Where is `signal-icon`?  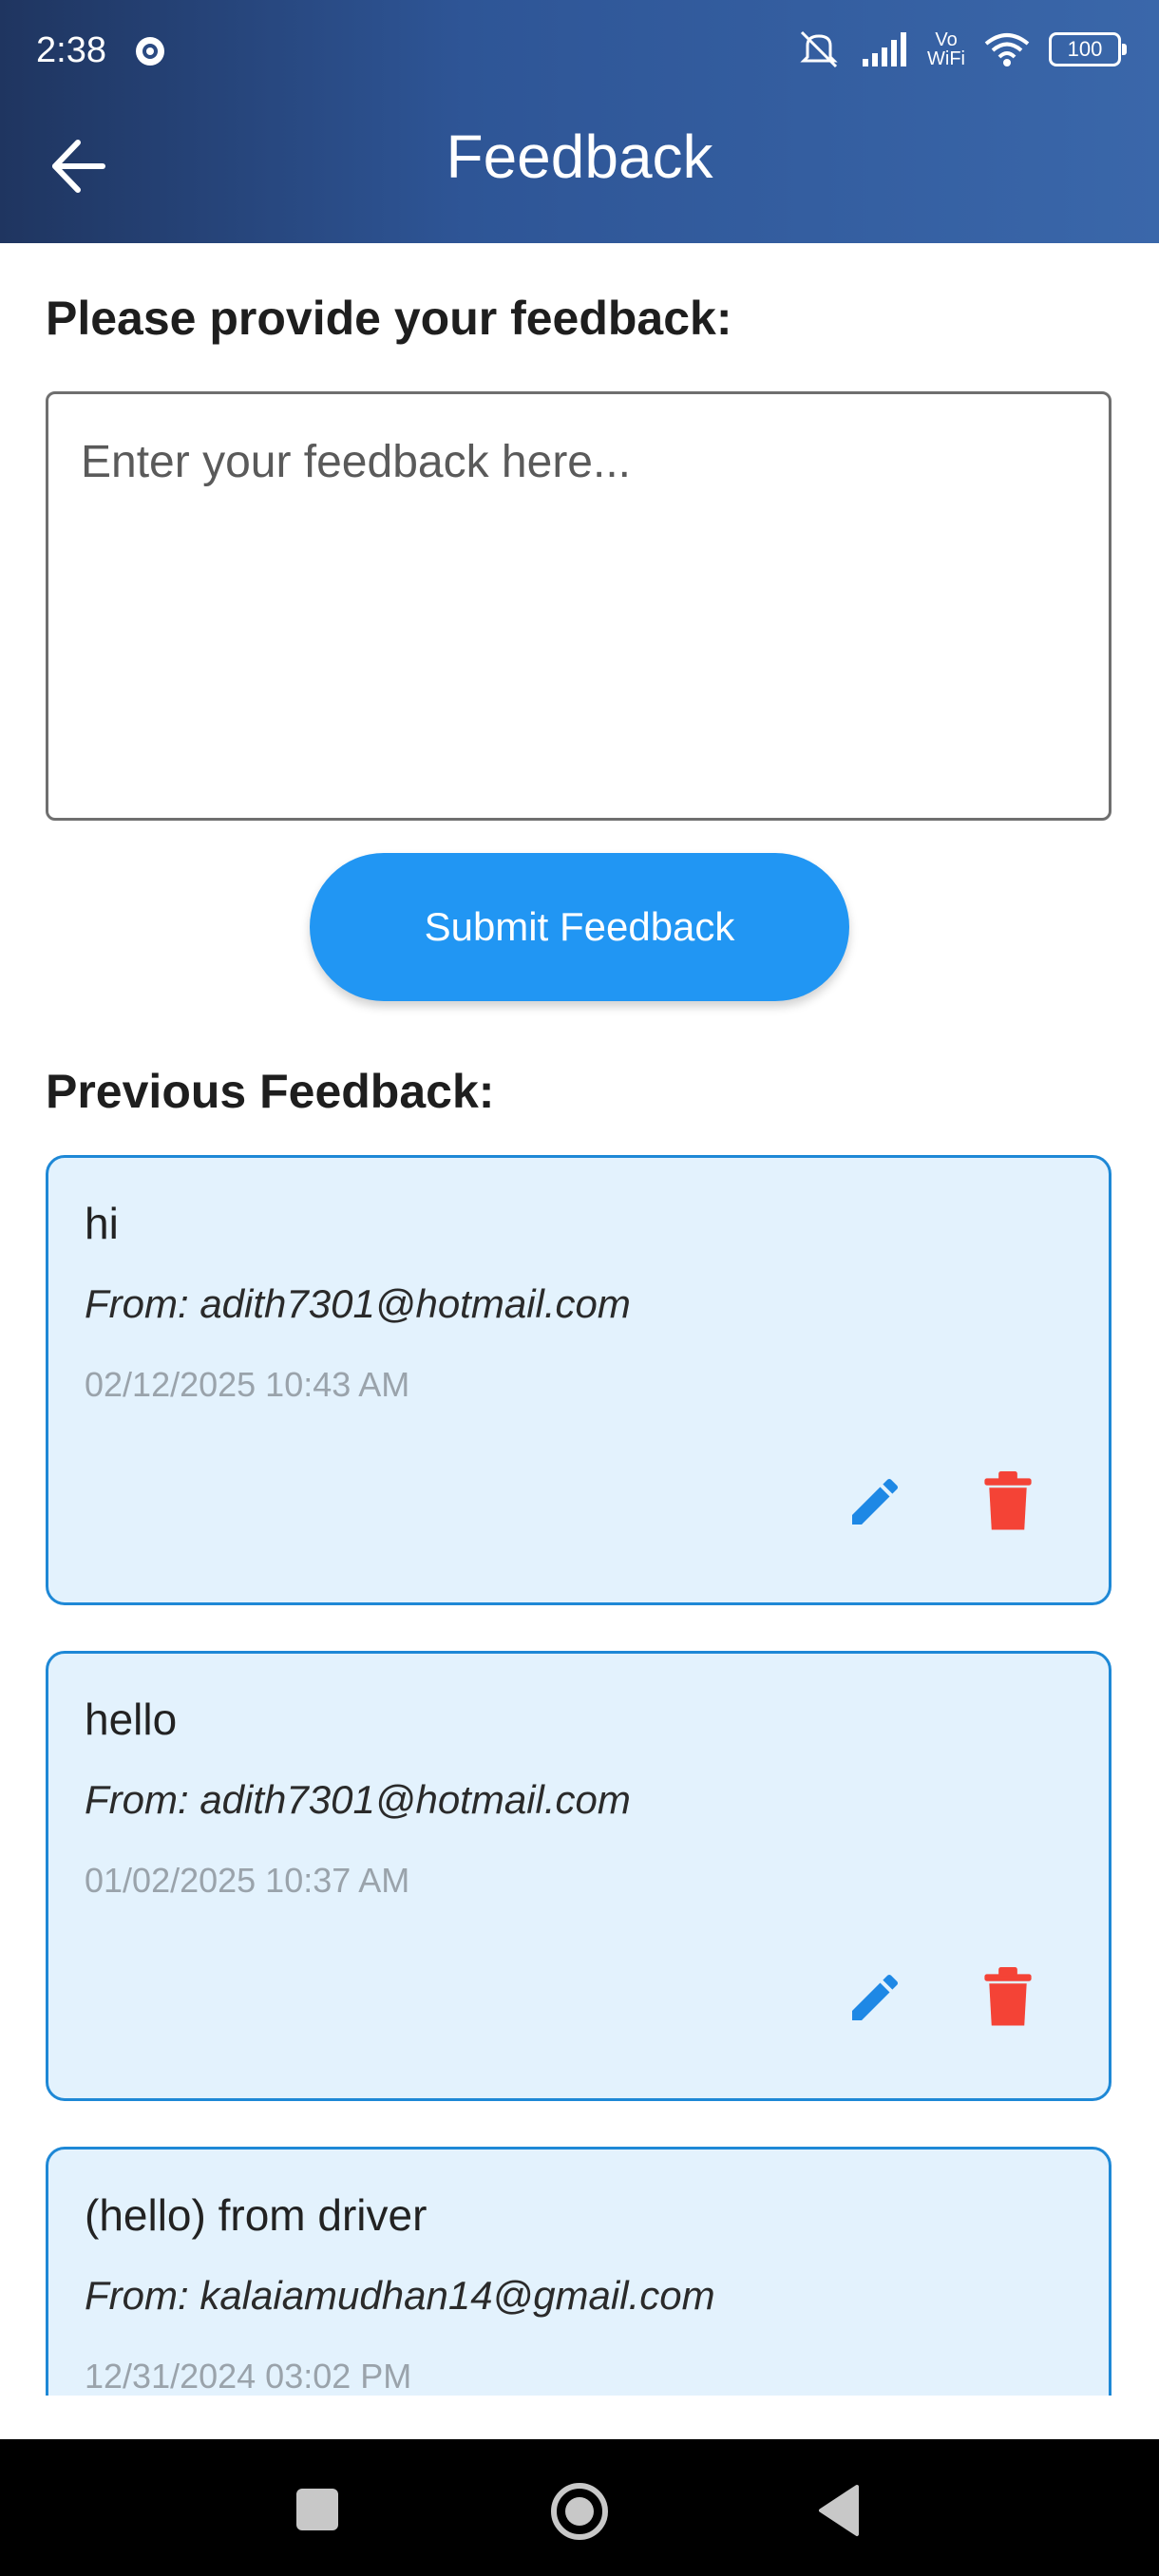 signal-icon is located at coordinates (885, 49).